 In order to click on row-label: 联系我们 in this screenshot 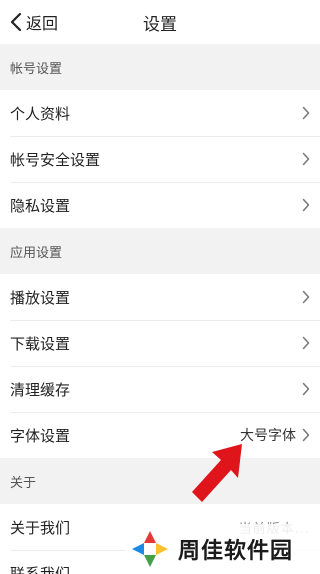, I will do `click(40, 569)`.